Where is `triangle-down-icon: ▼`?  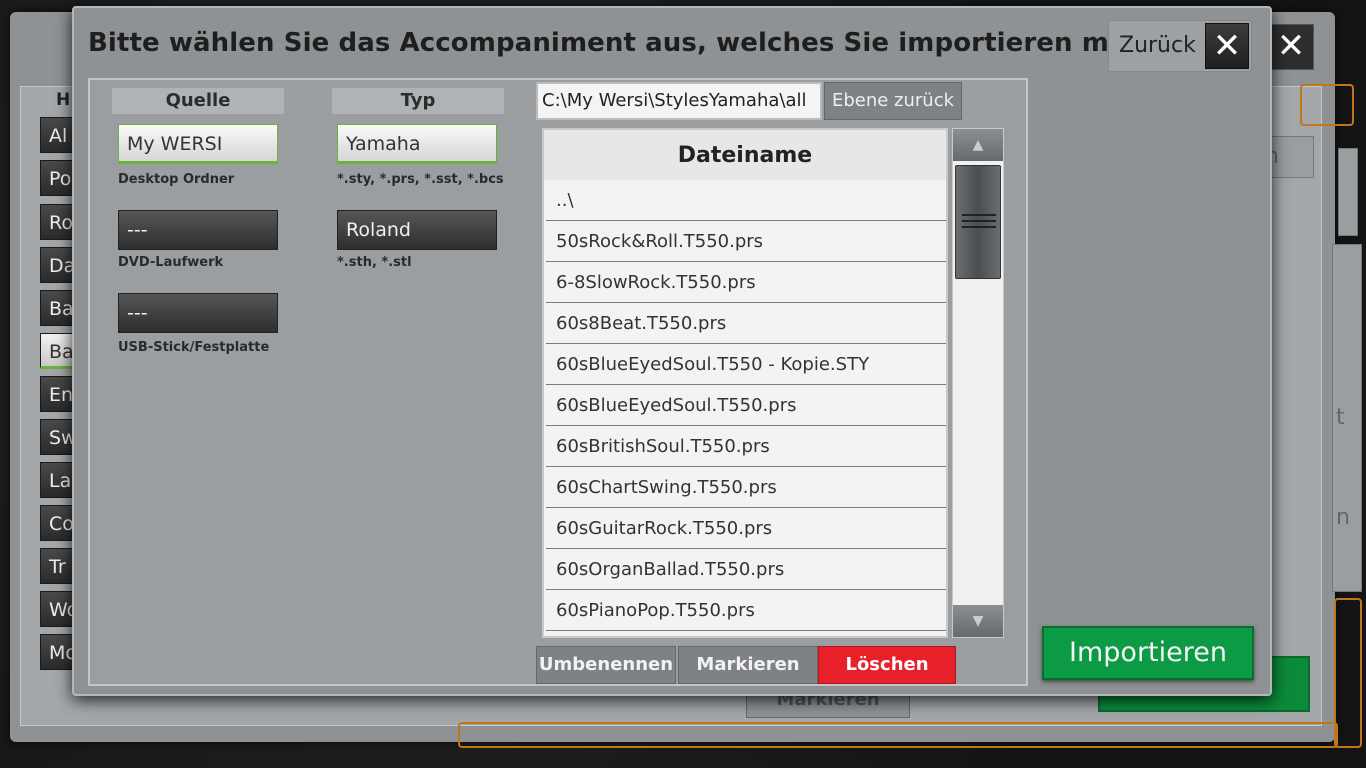
triangle-down-icon: ▼ is located at coordinates (978, 621).